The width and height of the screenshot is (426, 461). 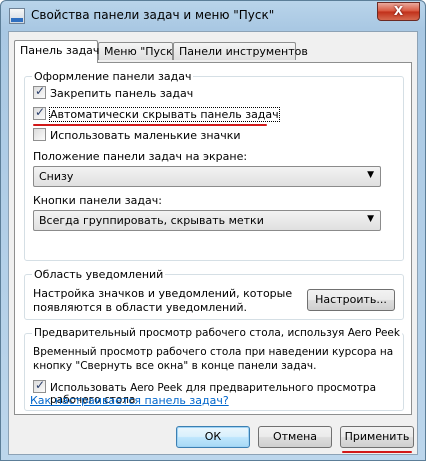 I want to click on autohide-checkbox: ✓, so click(x=39, y=112).